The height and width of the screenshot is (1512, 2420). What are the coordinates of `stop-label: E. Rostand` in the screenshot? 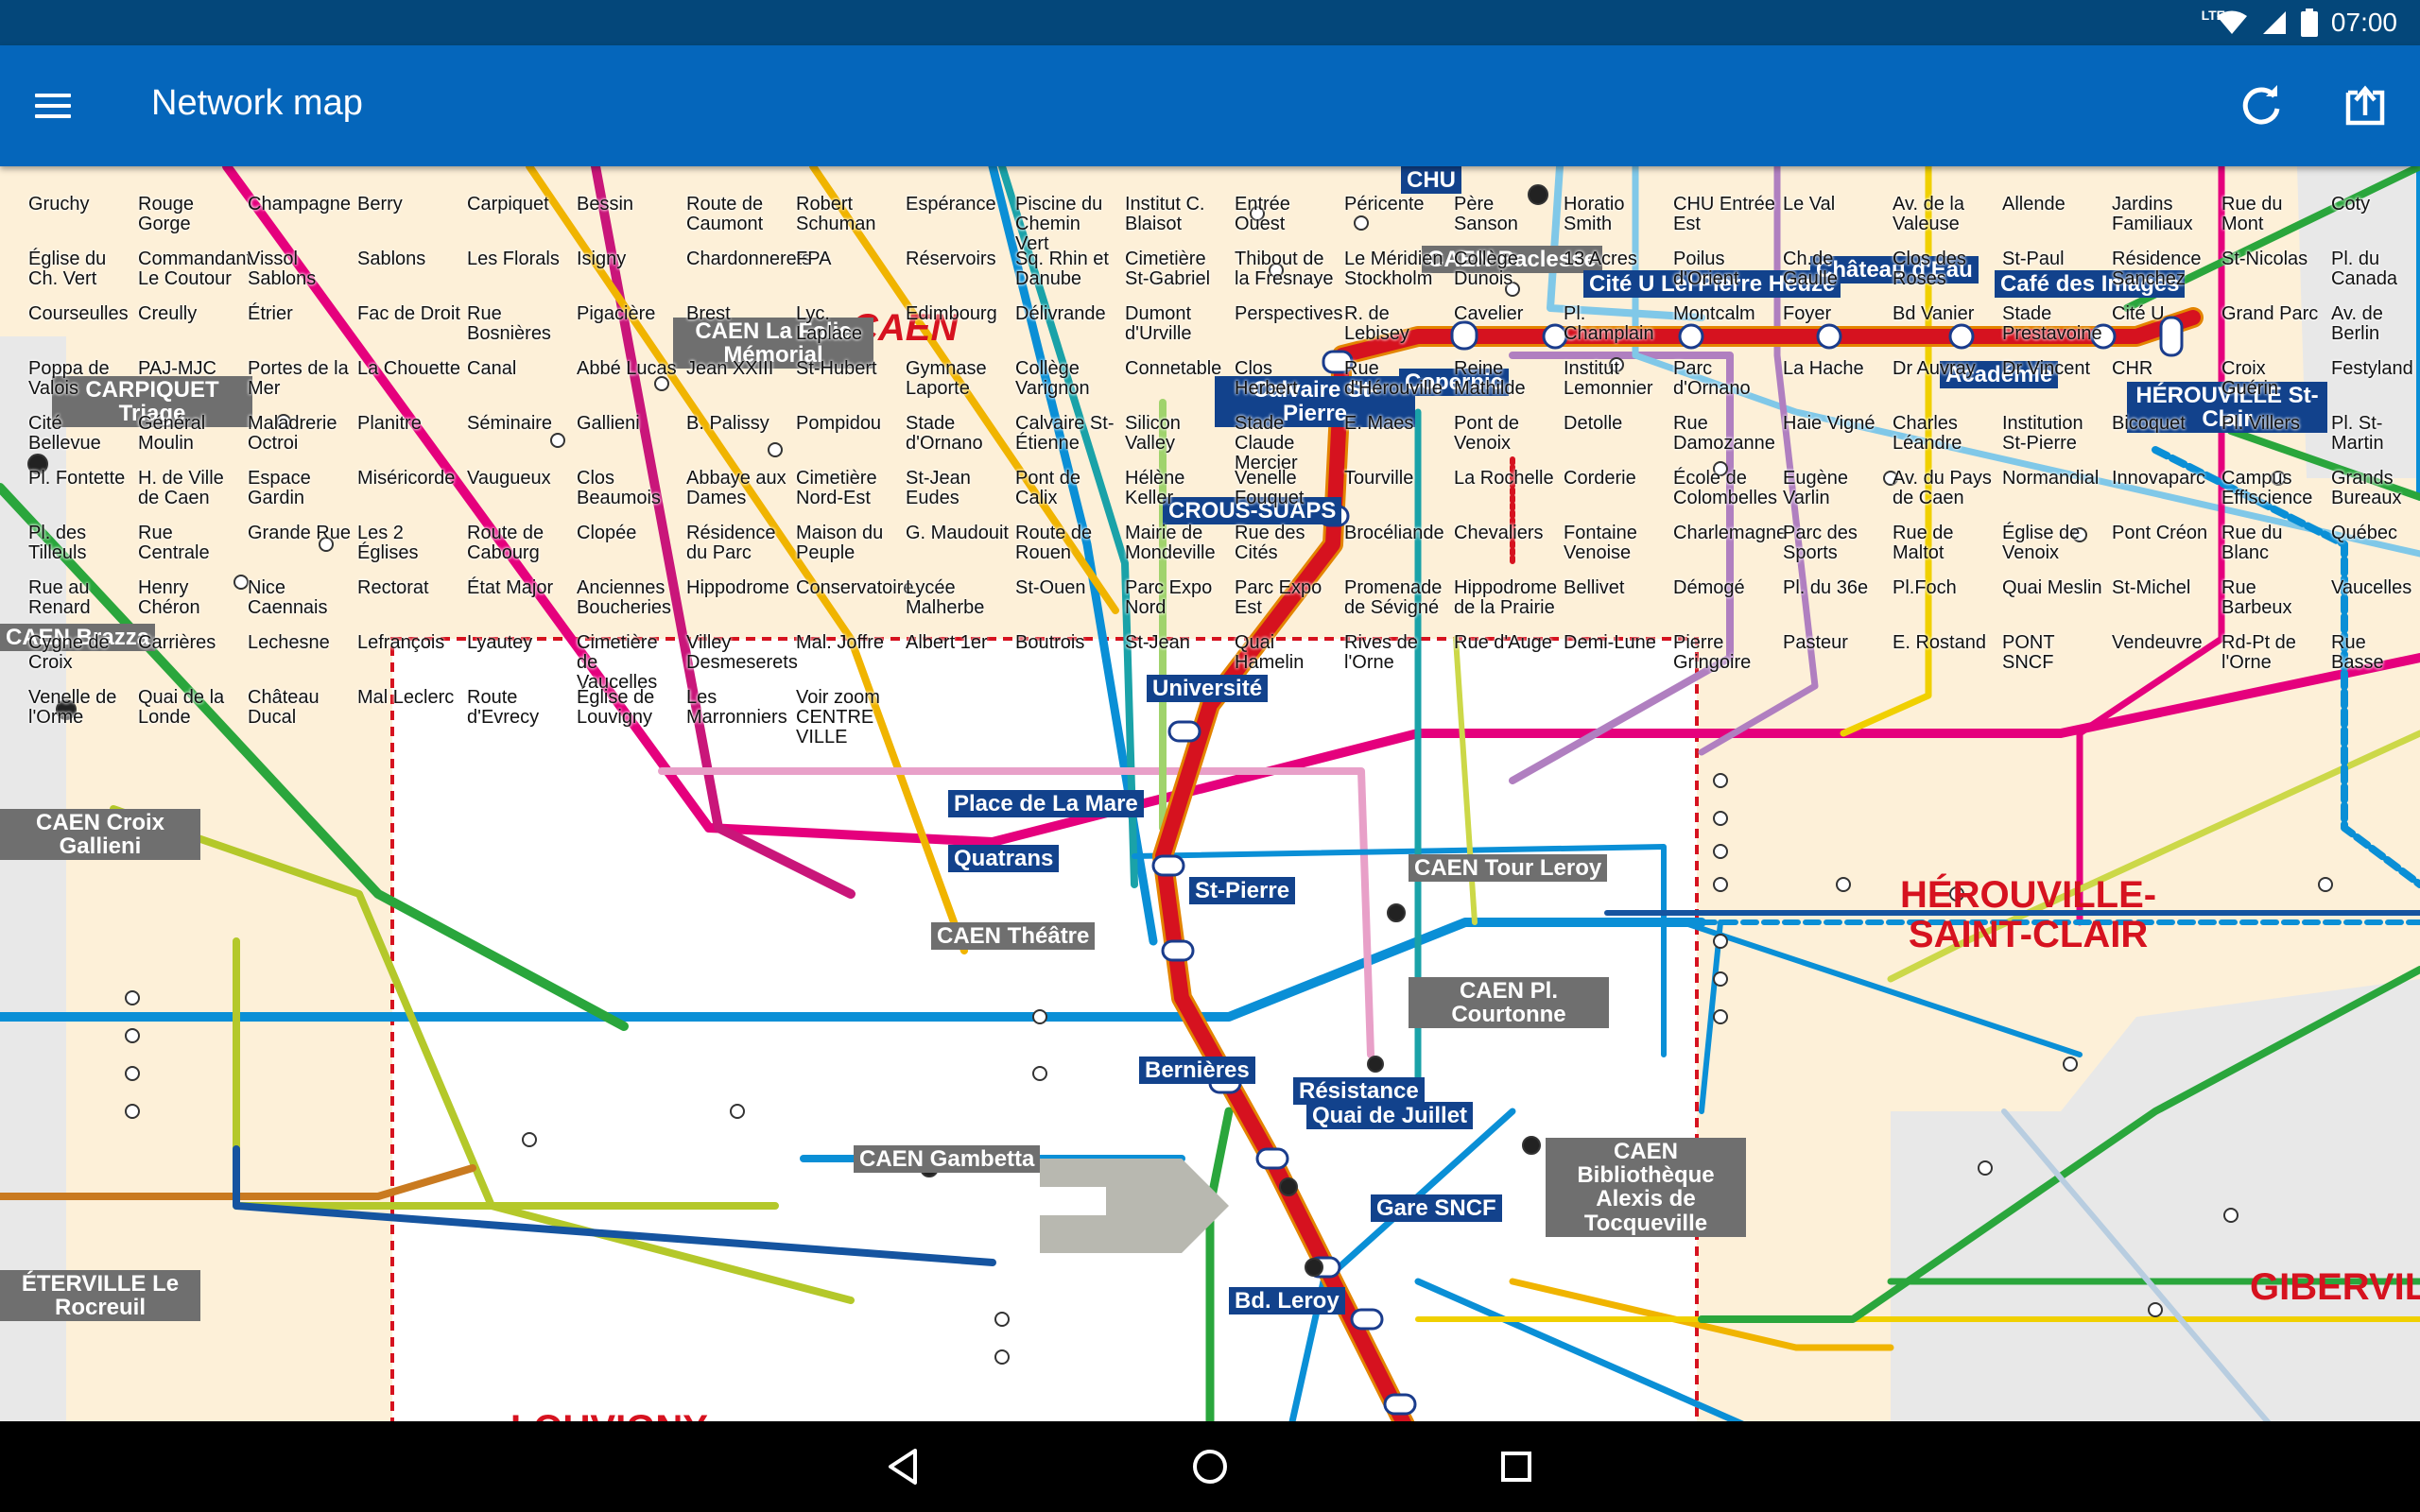 It's located at (1940, 642).